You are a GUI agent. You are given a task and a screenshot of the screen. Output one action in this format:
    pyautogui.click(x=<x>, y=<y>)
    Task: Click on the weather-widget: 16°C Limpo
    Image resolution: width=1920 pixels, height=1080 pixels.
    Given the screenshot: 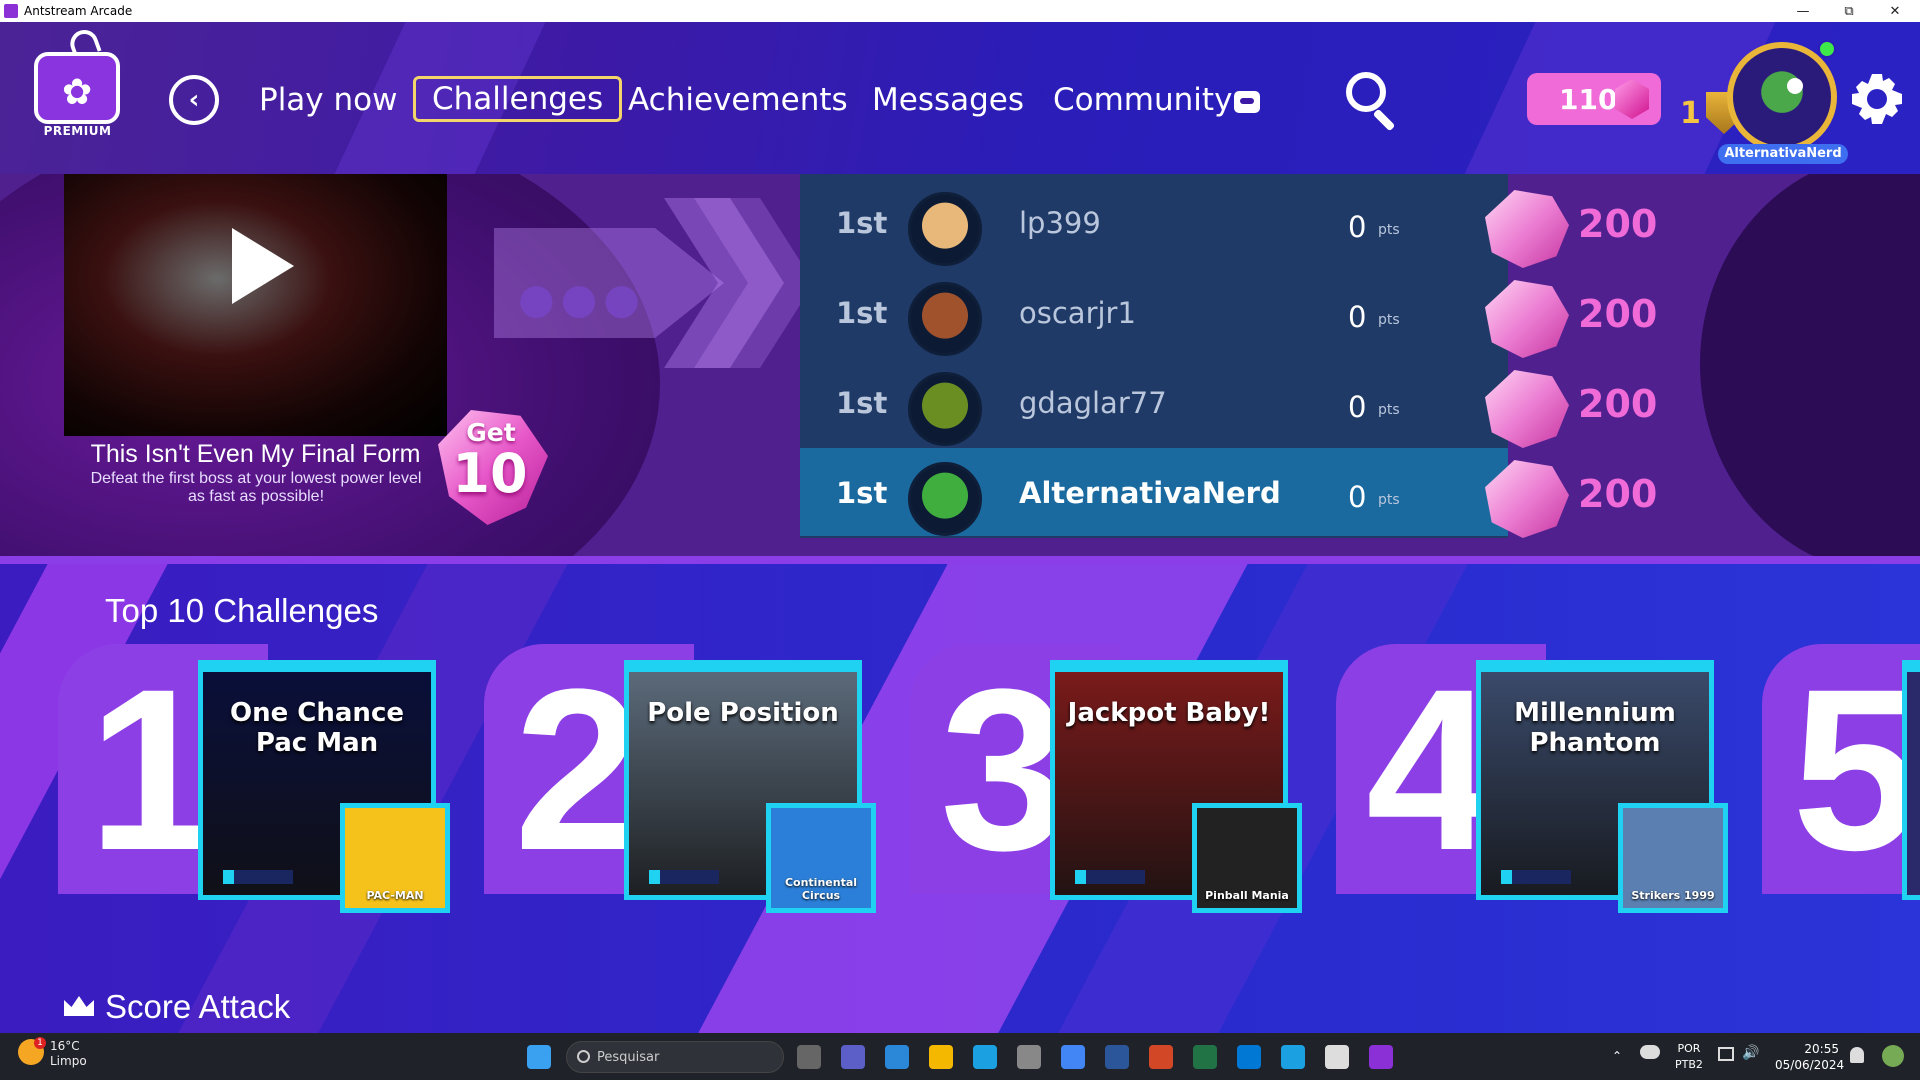 What is the action you would take?
    pyautogui.click(x=68, y=1054)
    